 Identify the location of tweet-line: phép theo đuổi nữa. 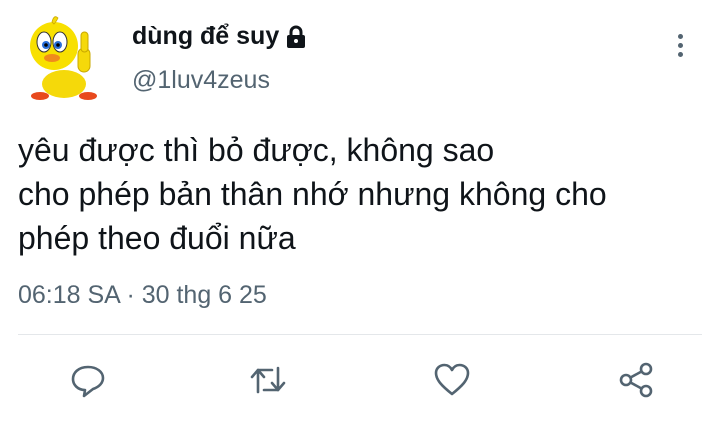
(157, 238).